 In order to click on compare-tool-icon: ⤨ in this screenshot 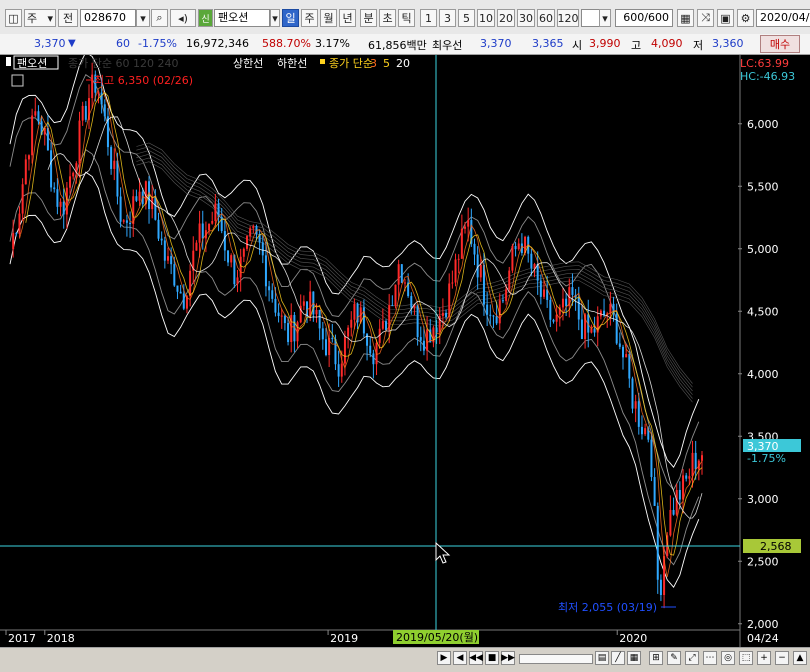, I will do `click(705, 18)`.